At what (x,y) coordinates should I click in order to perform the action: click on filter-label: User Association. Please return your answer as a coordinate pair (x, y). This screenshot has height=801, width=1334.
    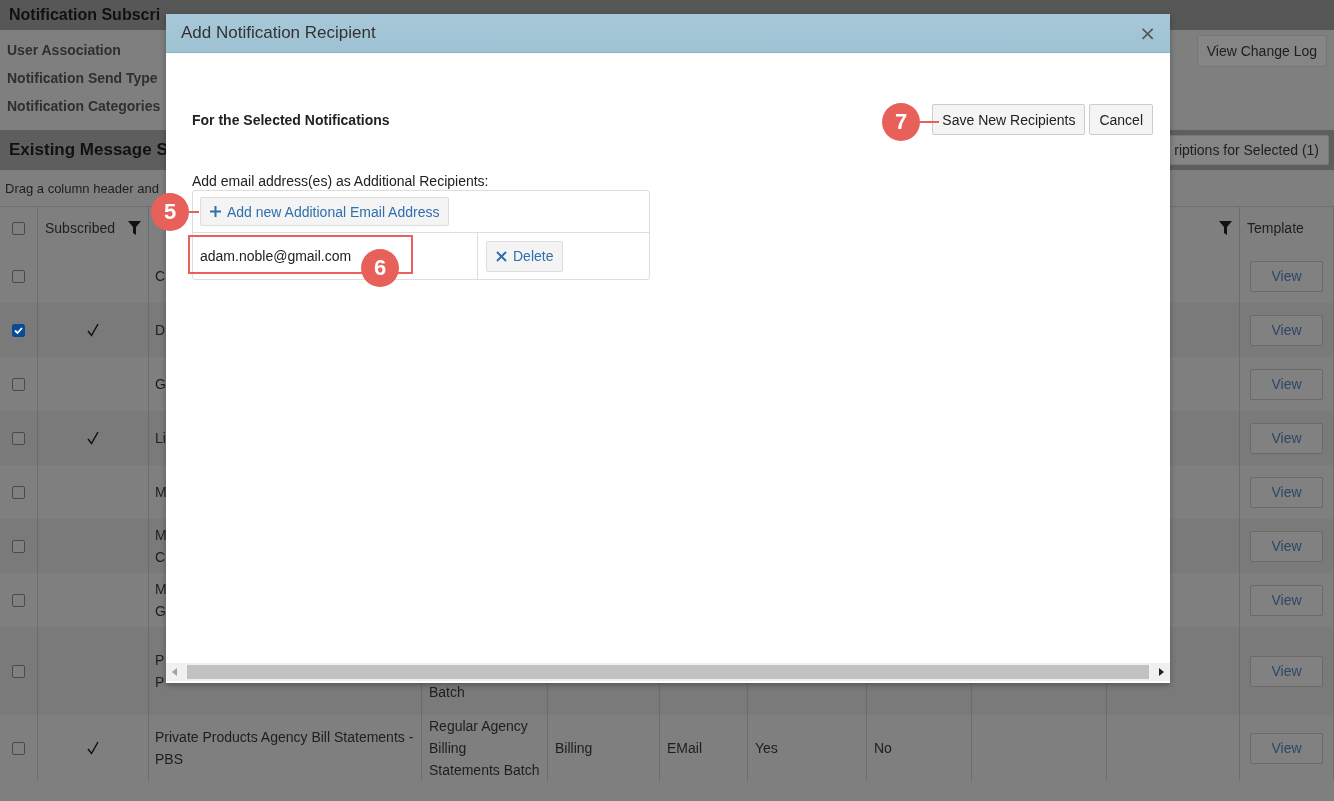
    Looking at the image, I should click on (64, 50).